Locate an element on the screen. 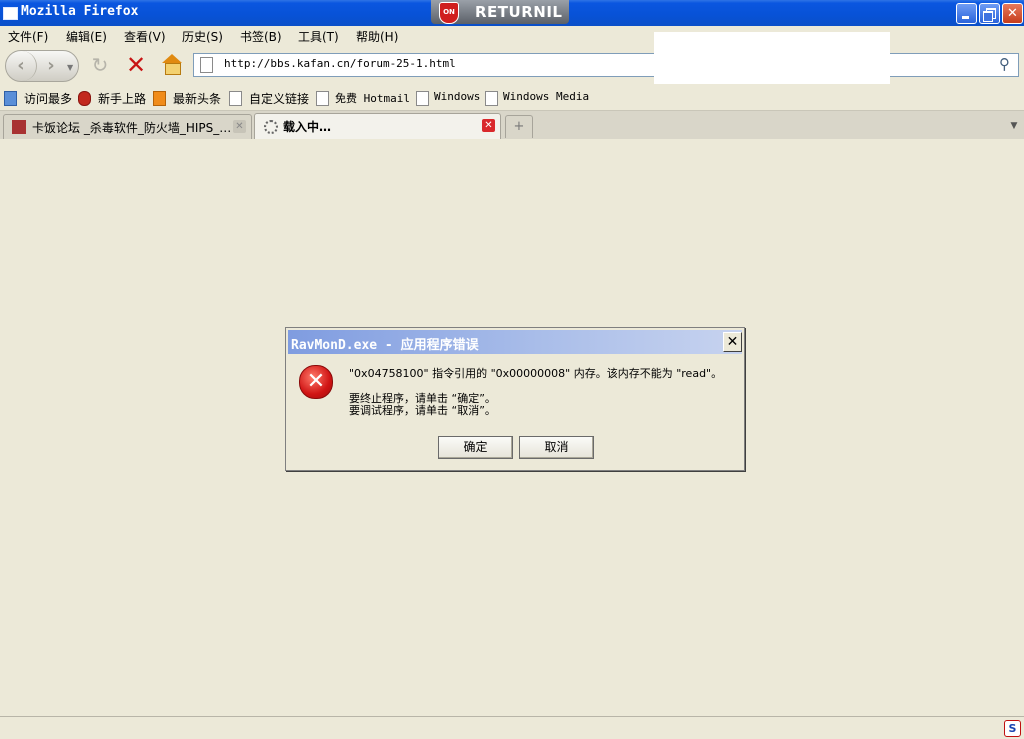 The width and height of the screenshot is (1024, 739). forward-arrow-icon: › is located at coordinates (51, 65).